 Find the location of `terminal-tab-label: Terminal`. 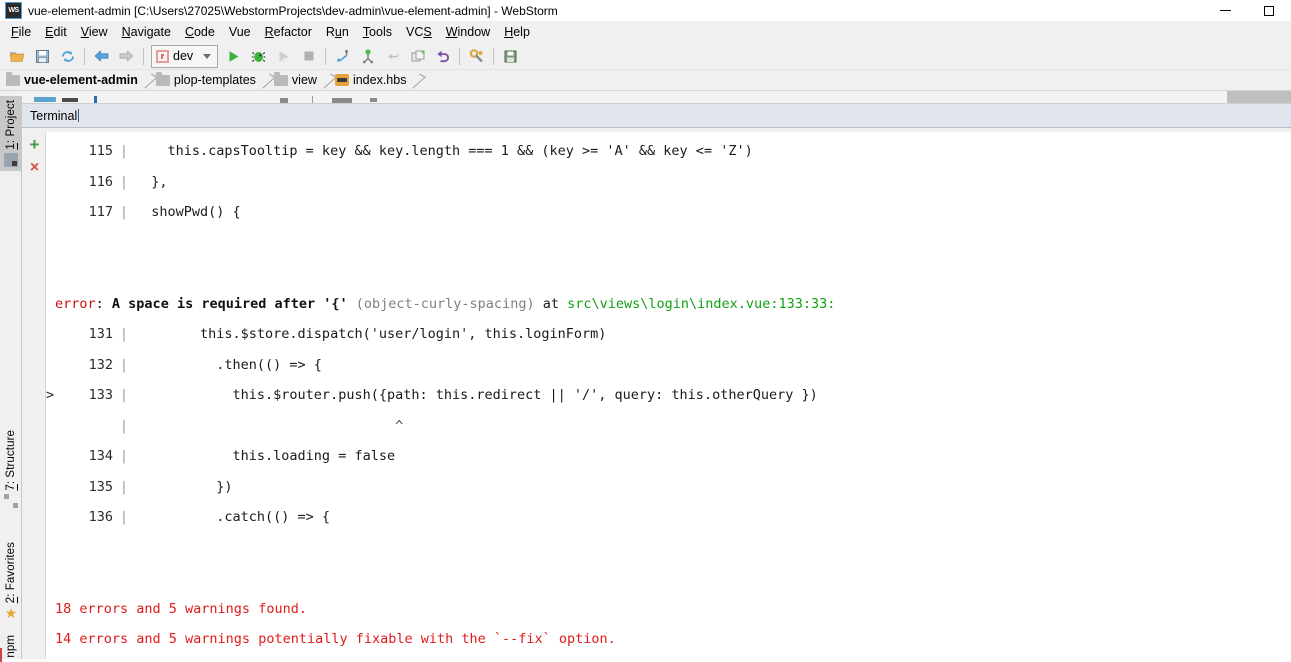

terminal-tab-label: Terminal is located at coordinates (49, 116).